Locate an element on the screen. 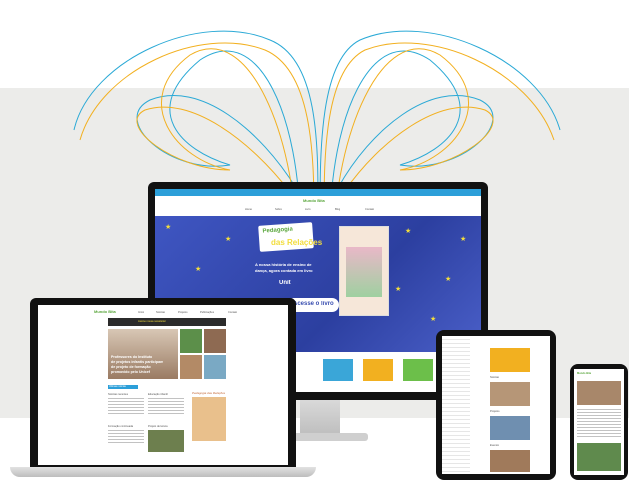  laptop-nav-publicacoes: Publicações is located at coordinates (207, 312).